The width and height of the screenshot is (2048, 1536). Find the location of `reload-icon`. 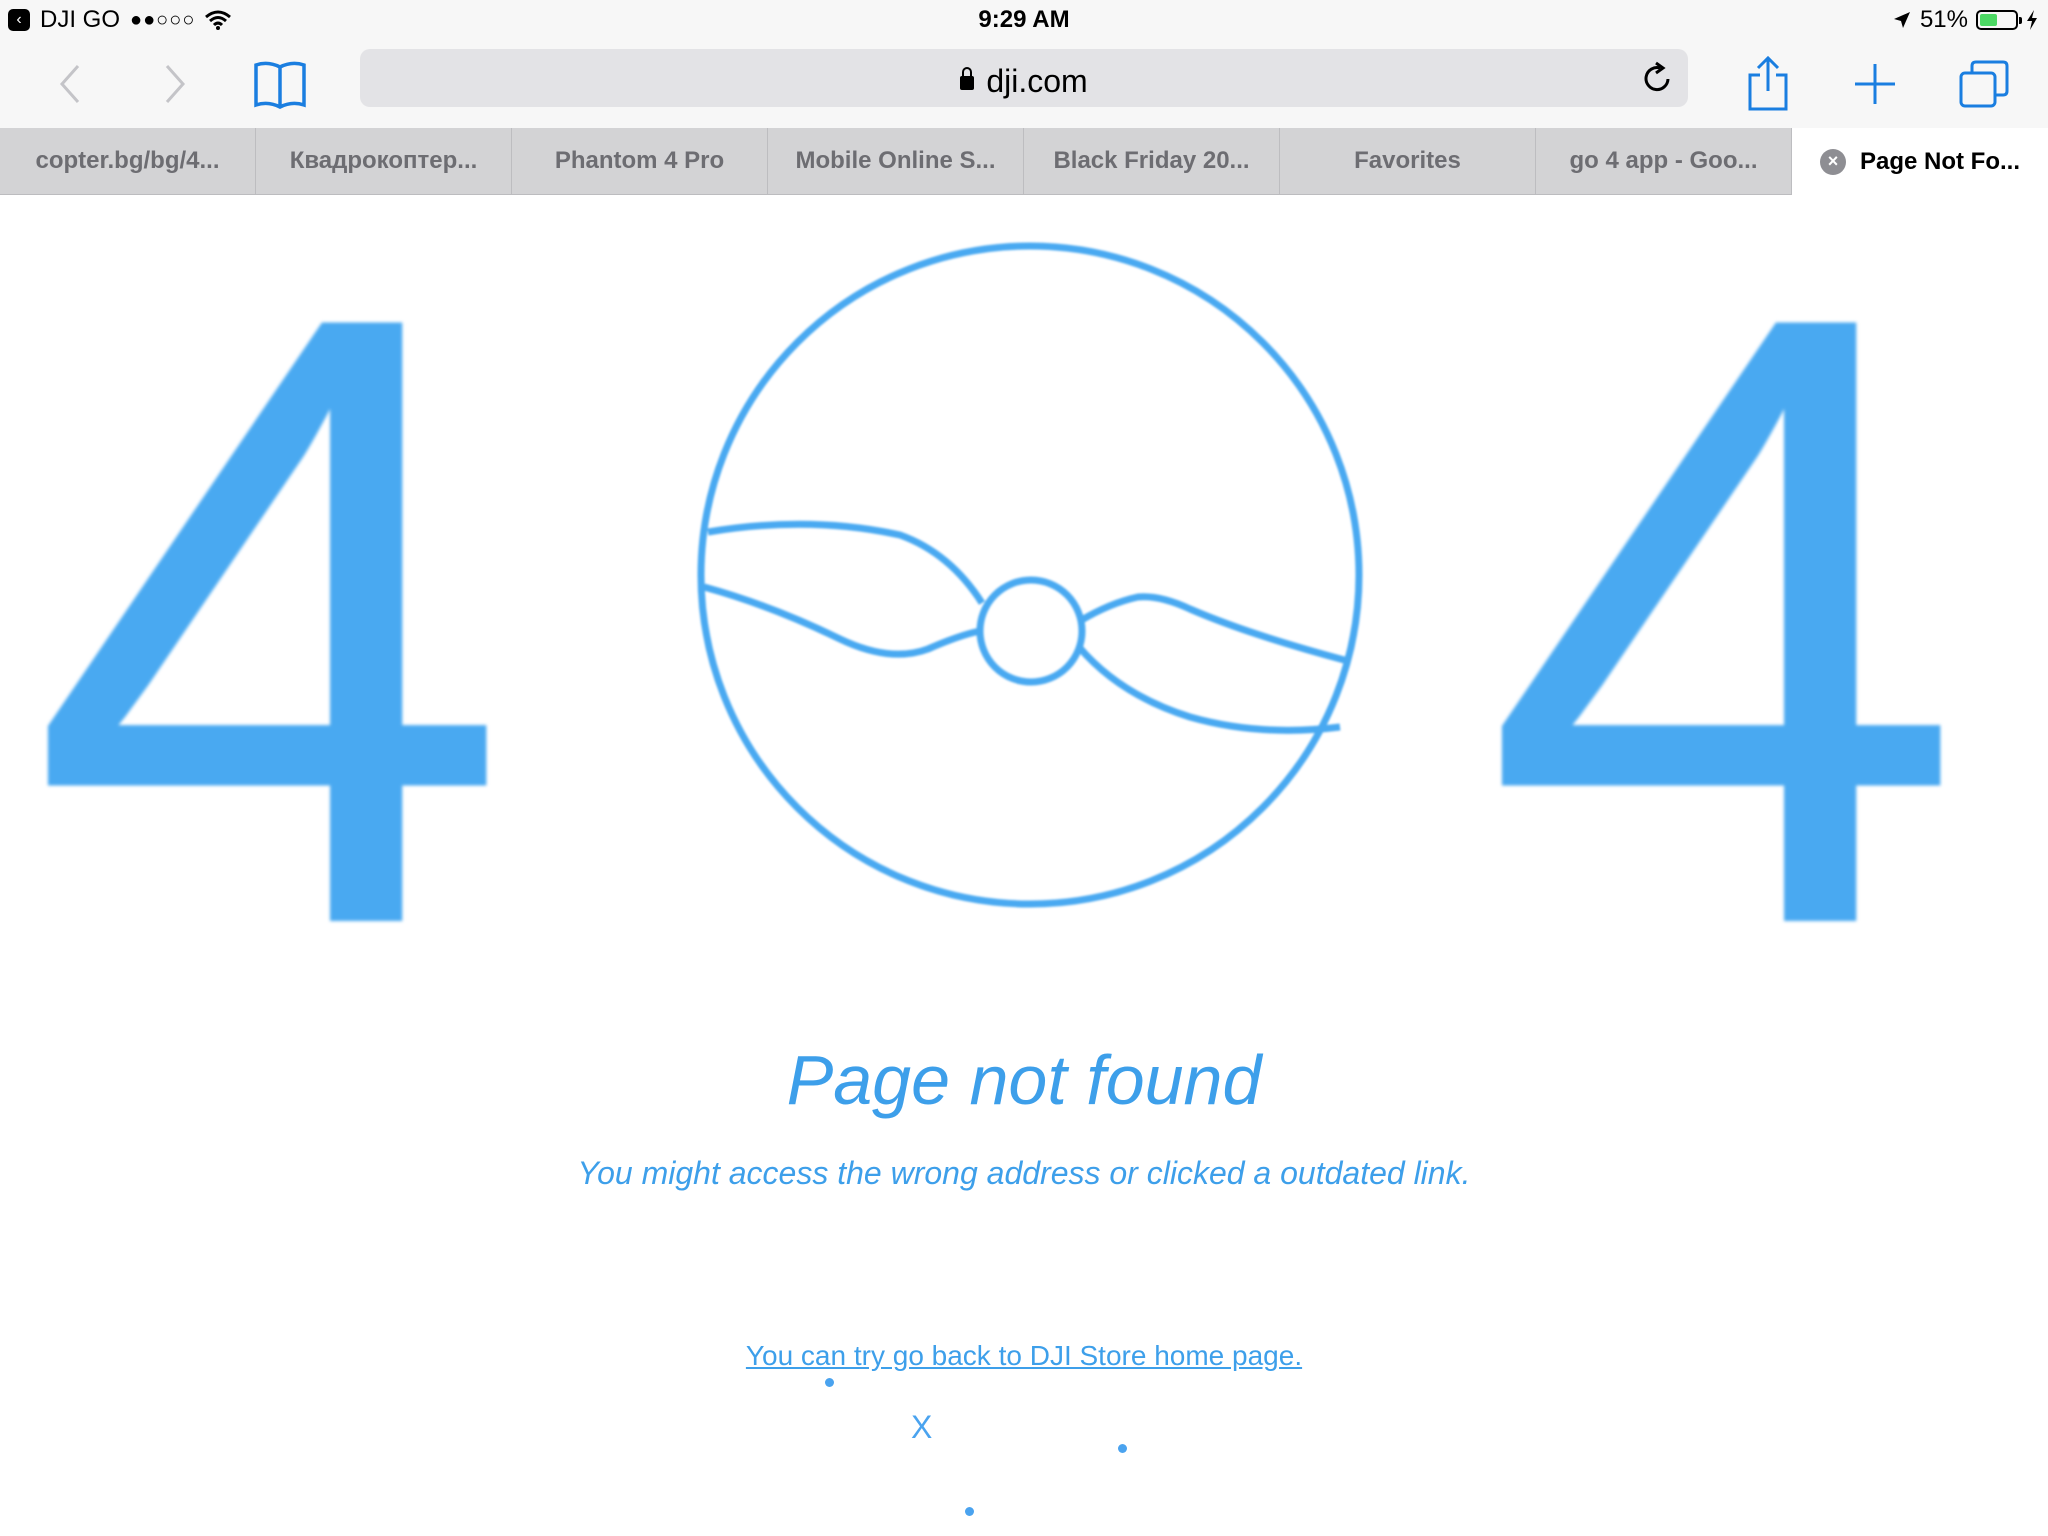

reload-icon is located at coordinates (1658, 78).